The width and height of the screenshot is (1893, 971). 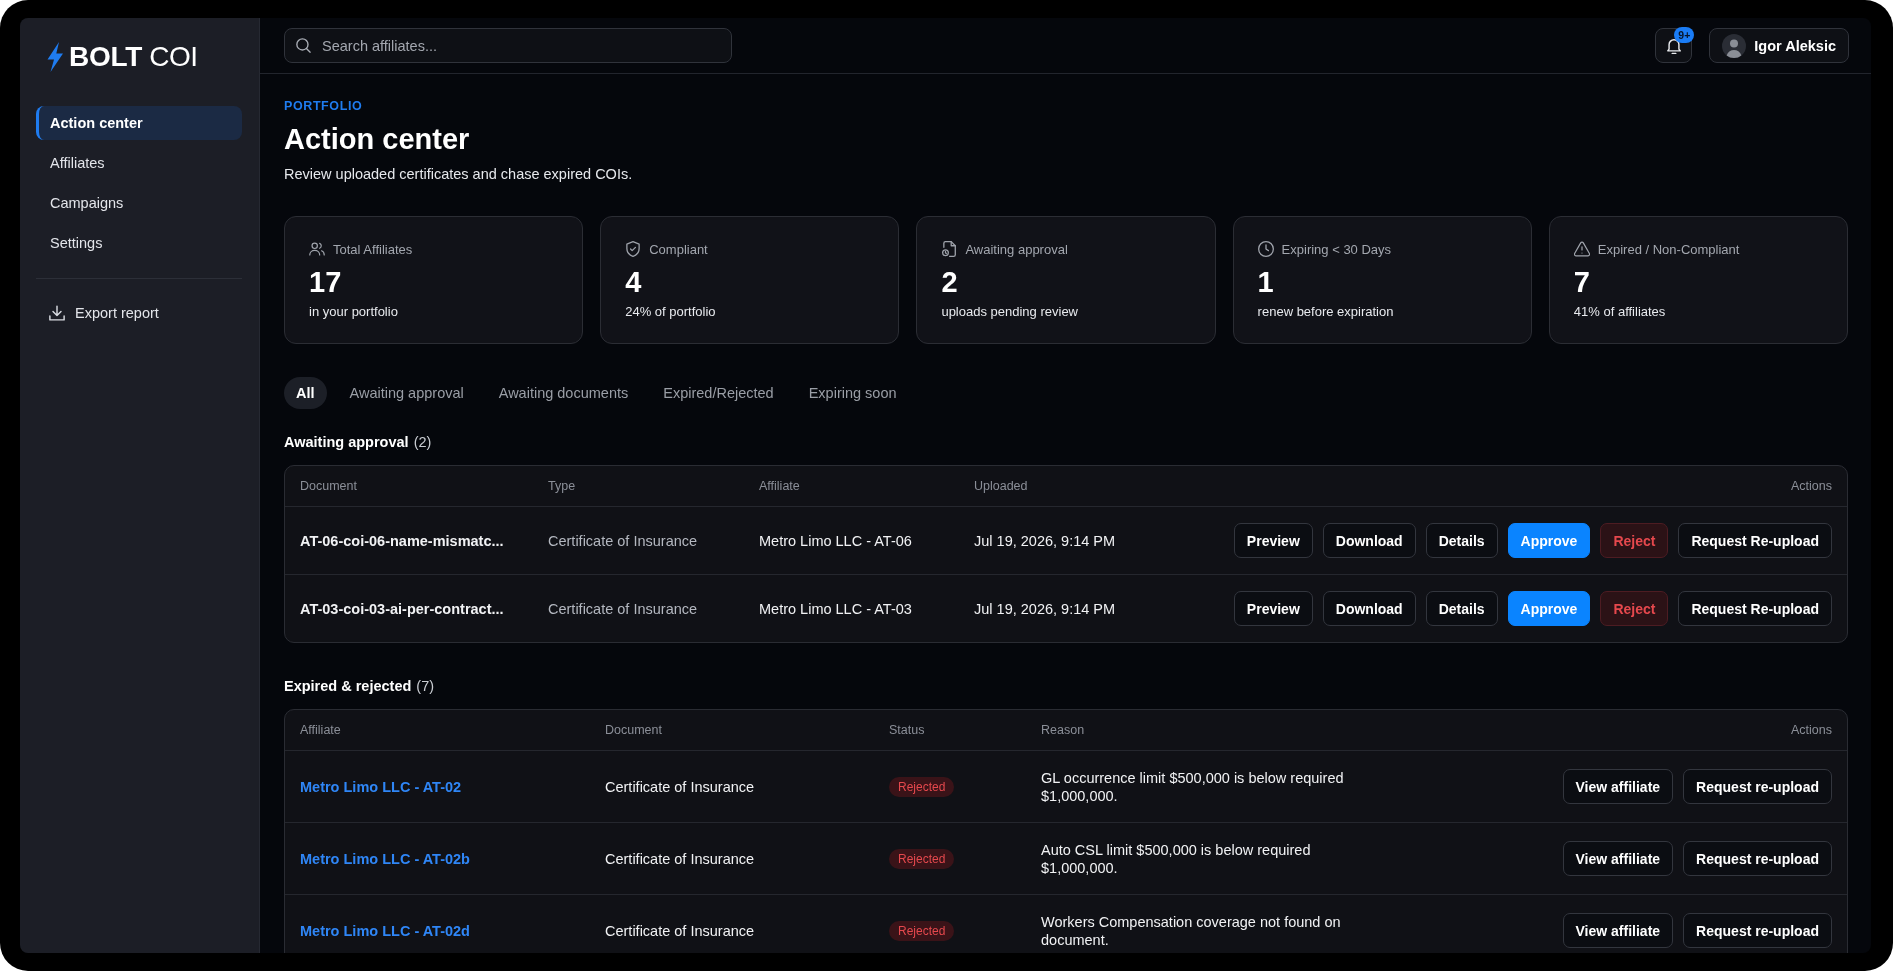 I want to click on column-header: Type, so click(x=562, y=486).